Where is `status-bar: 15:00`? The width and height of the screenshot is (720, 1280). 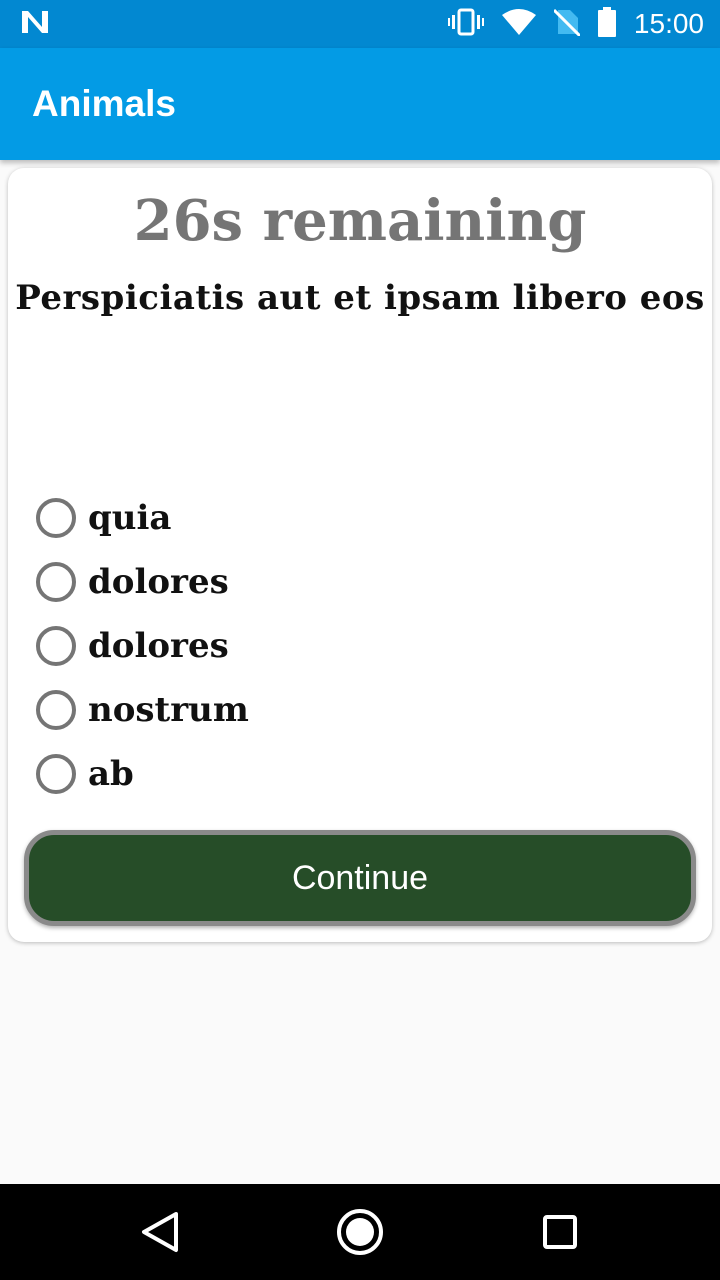 status-bar: 15:00 is located at coordinates (360, 24).